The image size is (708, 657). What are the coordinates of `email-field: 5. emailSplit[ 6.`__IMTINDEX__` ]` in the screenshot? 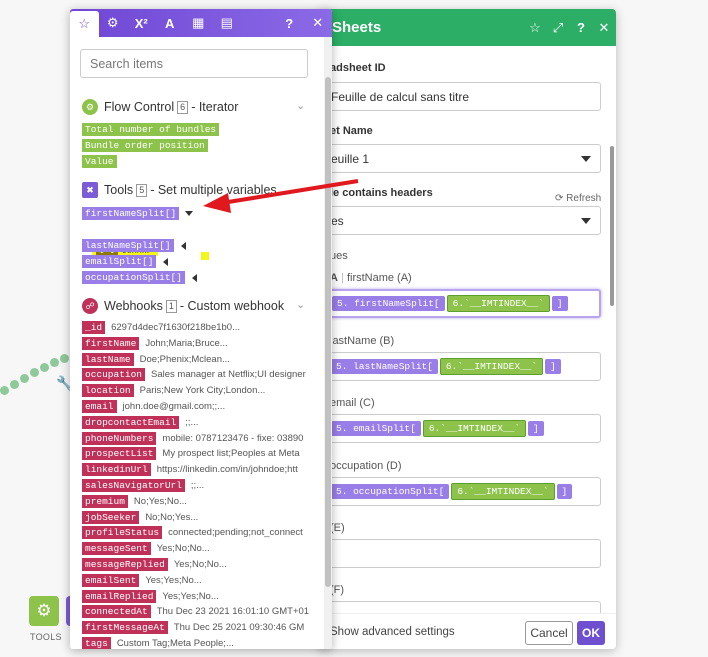 It's located at (463, 428).